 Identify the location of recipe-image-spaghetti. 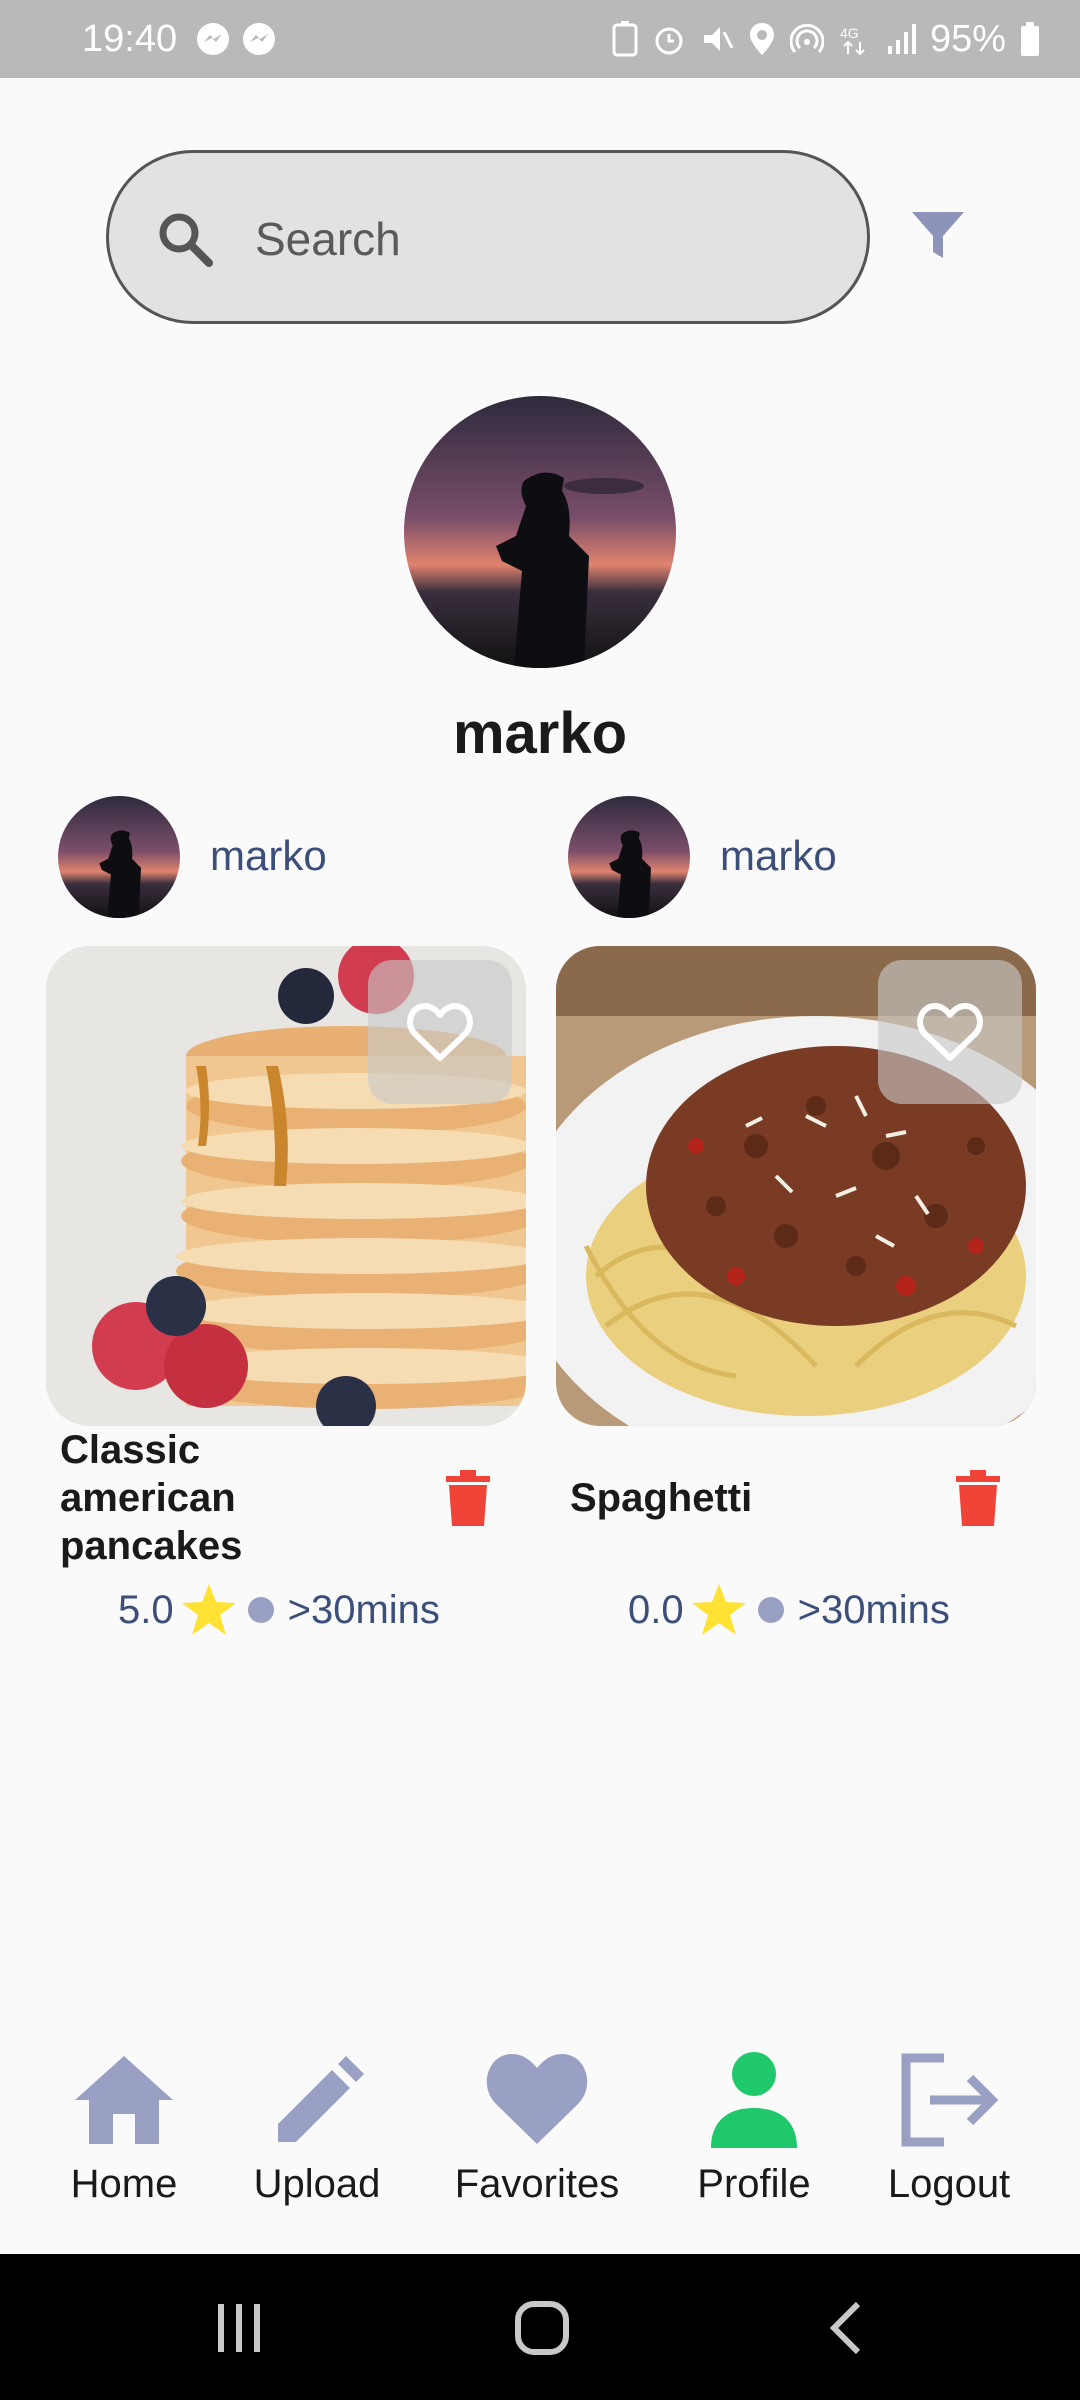
(796, 1186).